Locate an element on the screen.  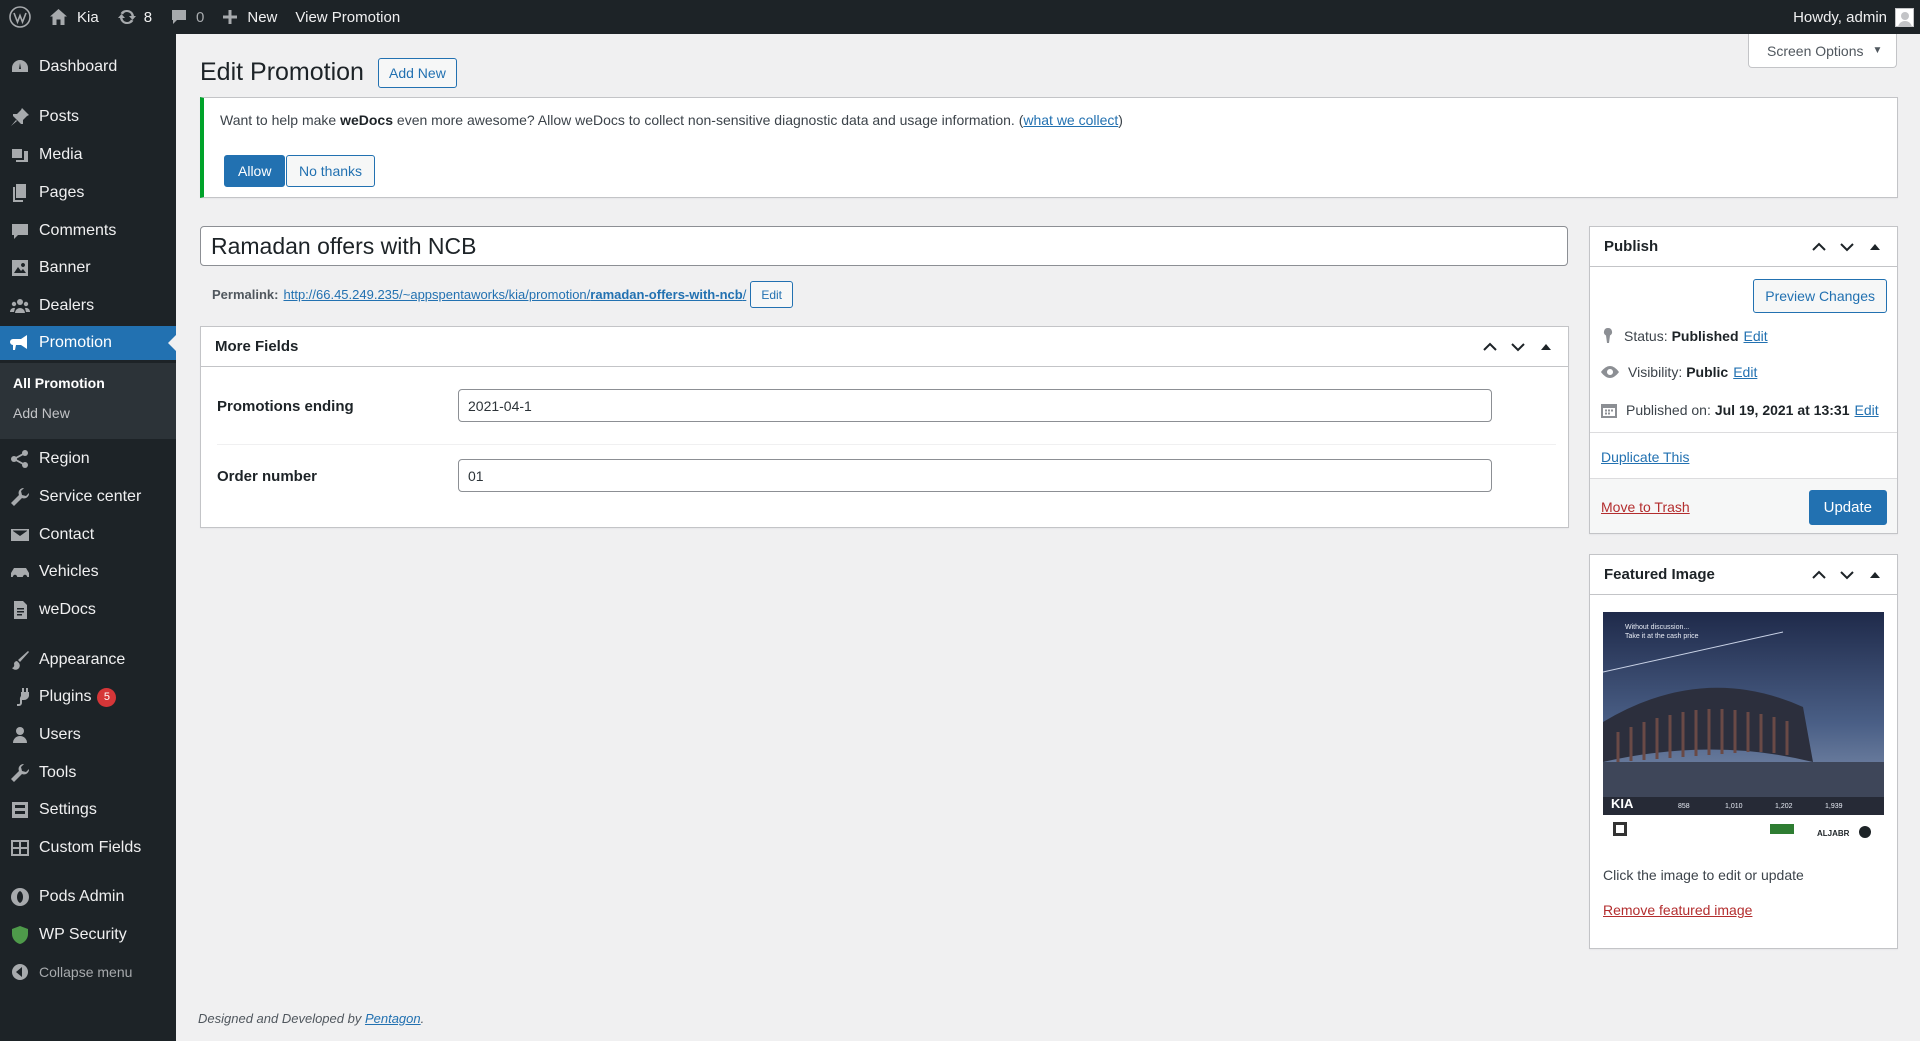
sidebar-item-custom-fields: Custom Fields is located at coordinates (88, 848).